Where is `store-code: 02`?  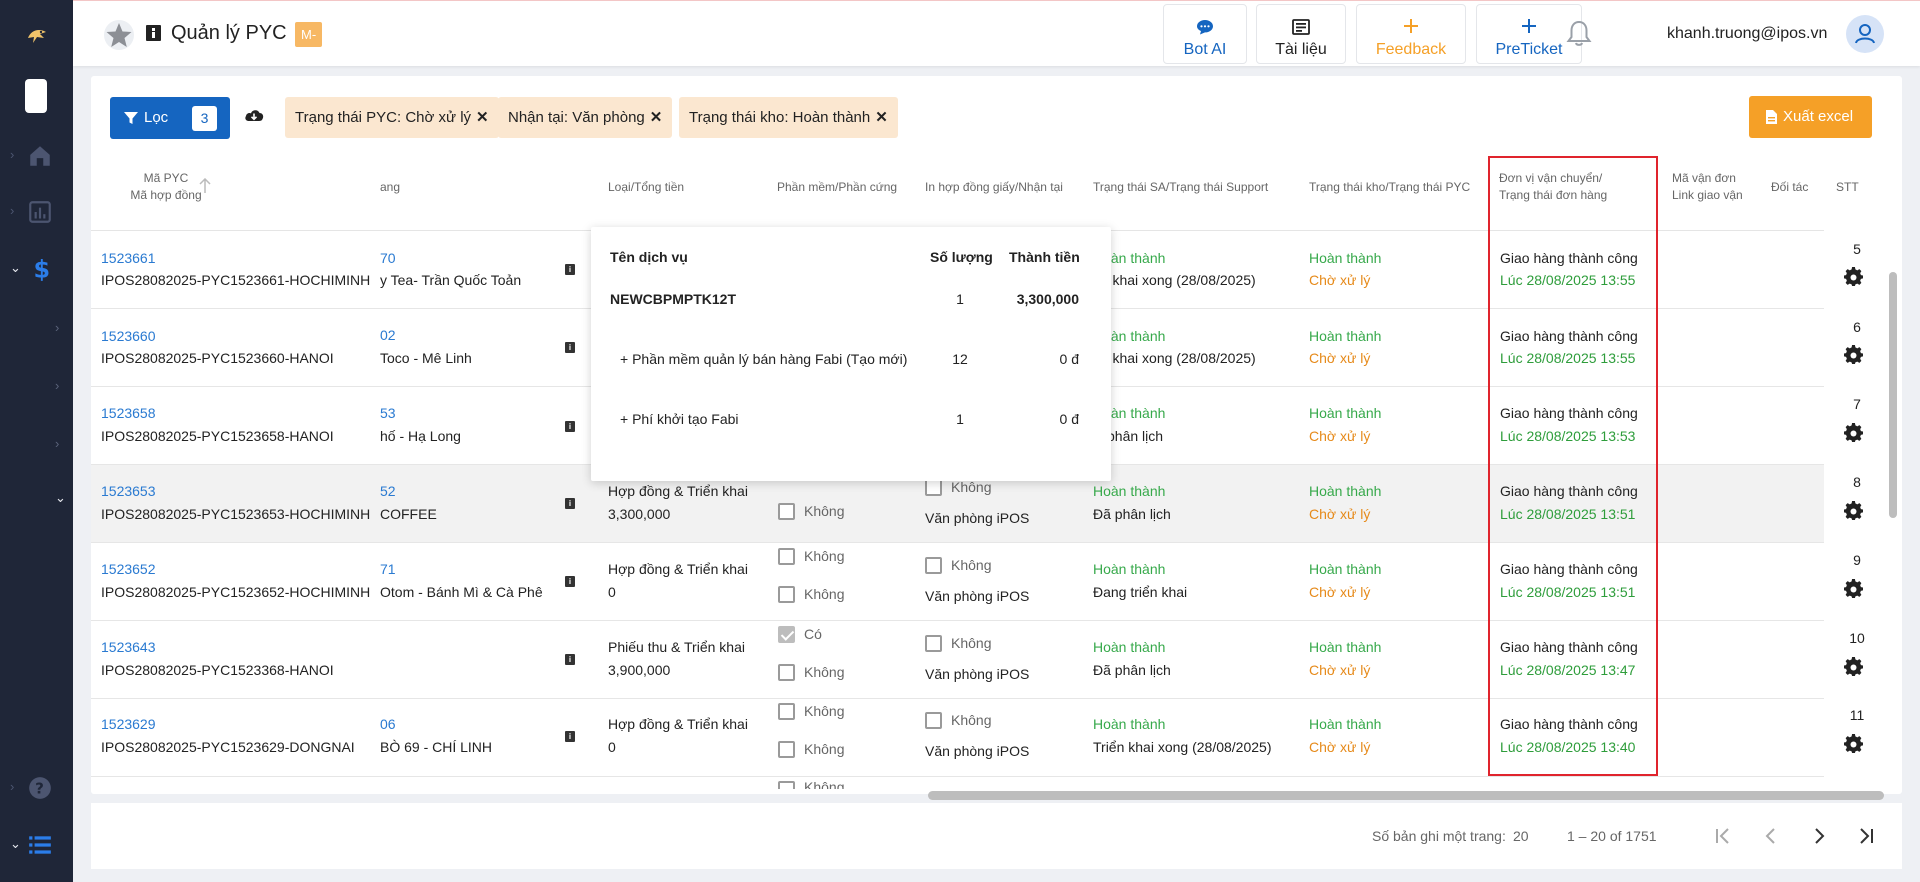 store-code: 02 is located at coordinates (388, 335).